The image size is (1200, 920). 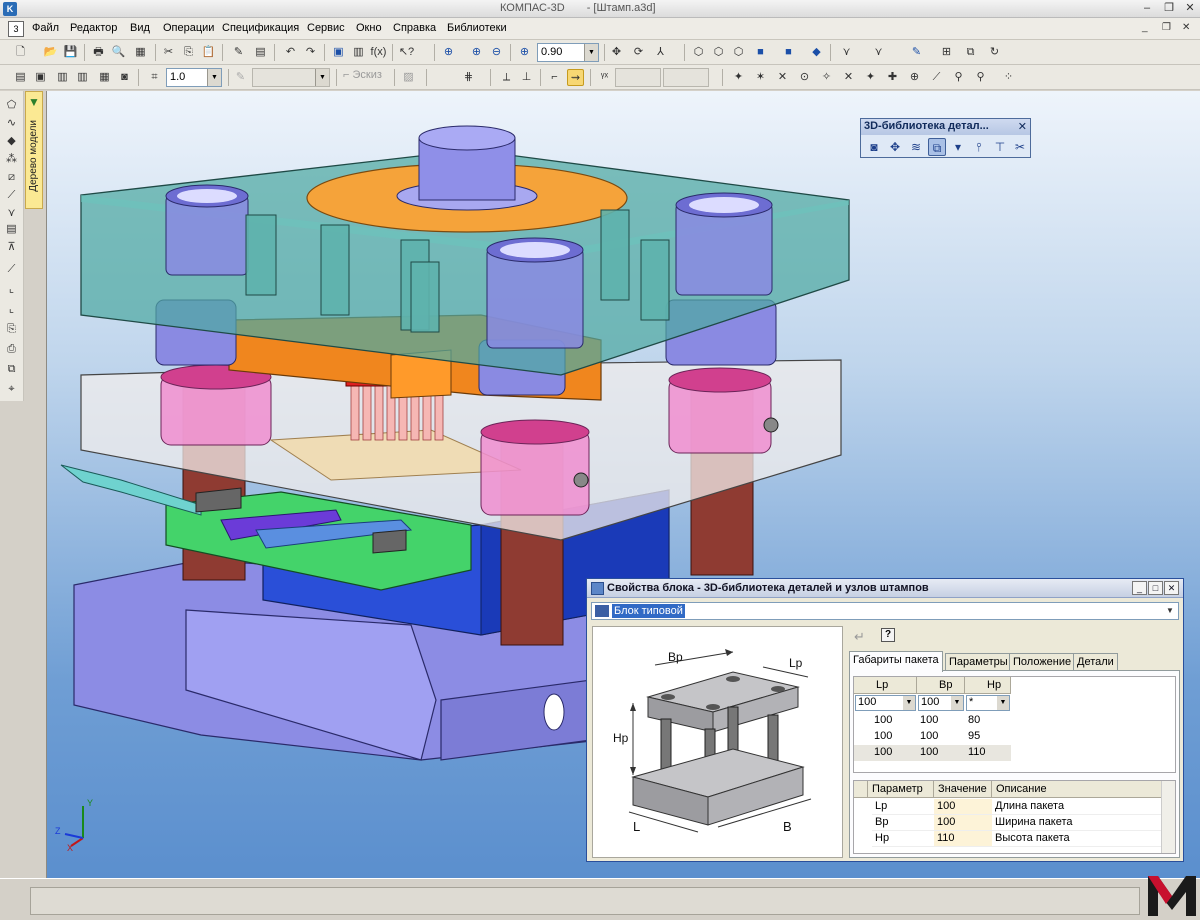 I want to click on library-manager-icon: ▥, so click(x=358, y=52).